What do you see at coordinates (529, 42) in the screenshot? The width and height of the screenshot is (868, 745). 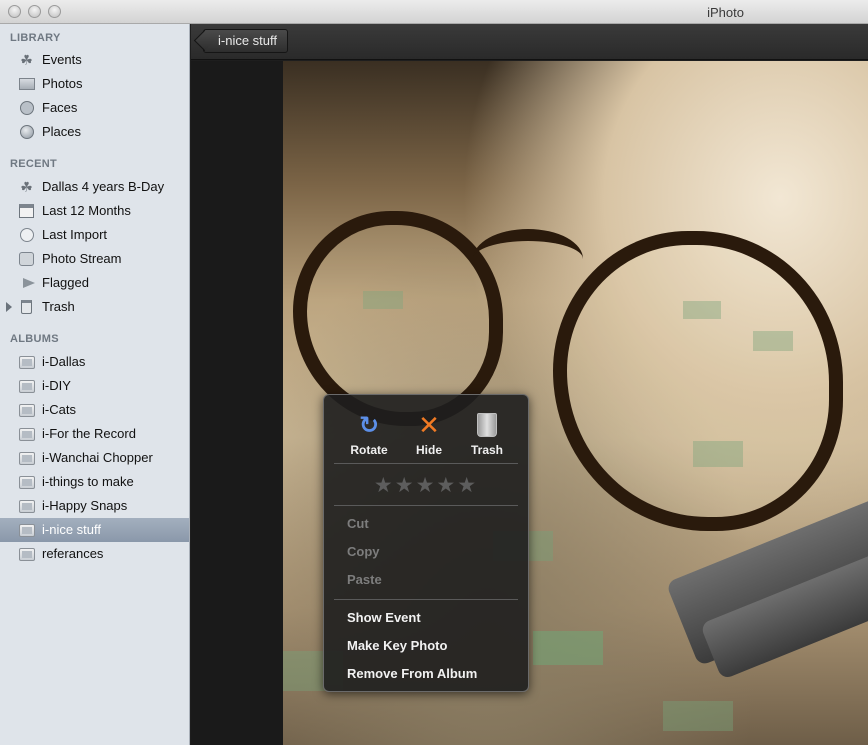 I see `toolbar: i-nice stuff` at bounding box center [529, 42].